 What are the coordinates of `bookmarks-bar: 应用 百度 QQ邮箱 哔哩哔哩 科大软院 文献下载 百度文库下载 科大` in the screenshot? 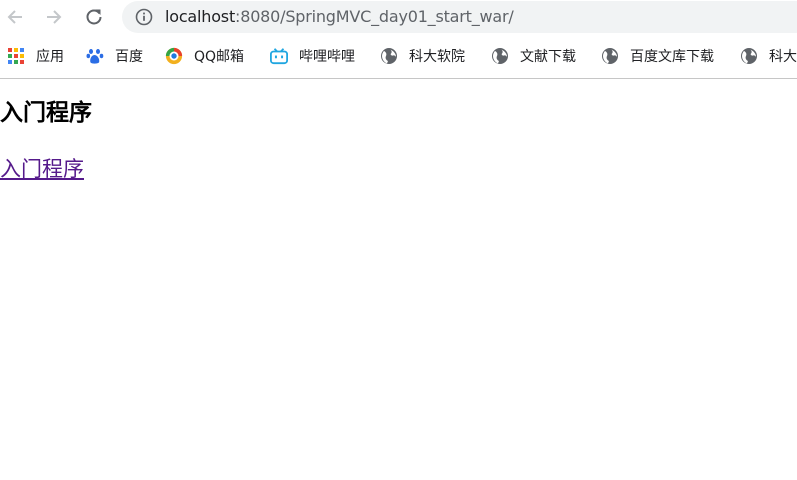 It's located at (398, 56).